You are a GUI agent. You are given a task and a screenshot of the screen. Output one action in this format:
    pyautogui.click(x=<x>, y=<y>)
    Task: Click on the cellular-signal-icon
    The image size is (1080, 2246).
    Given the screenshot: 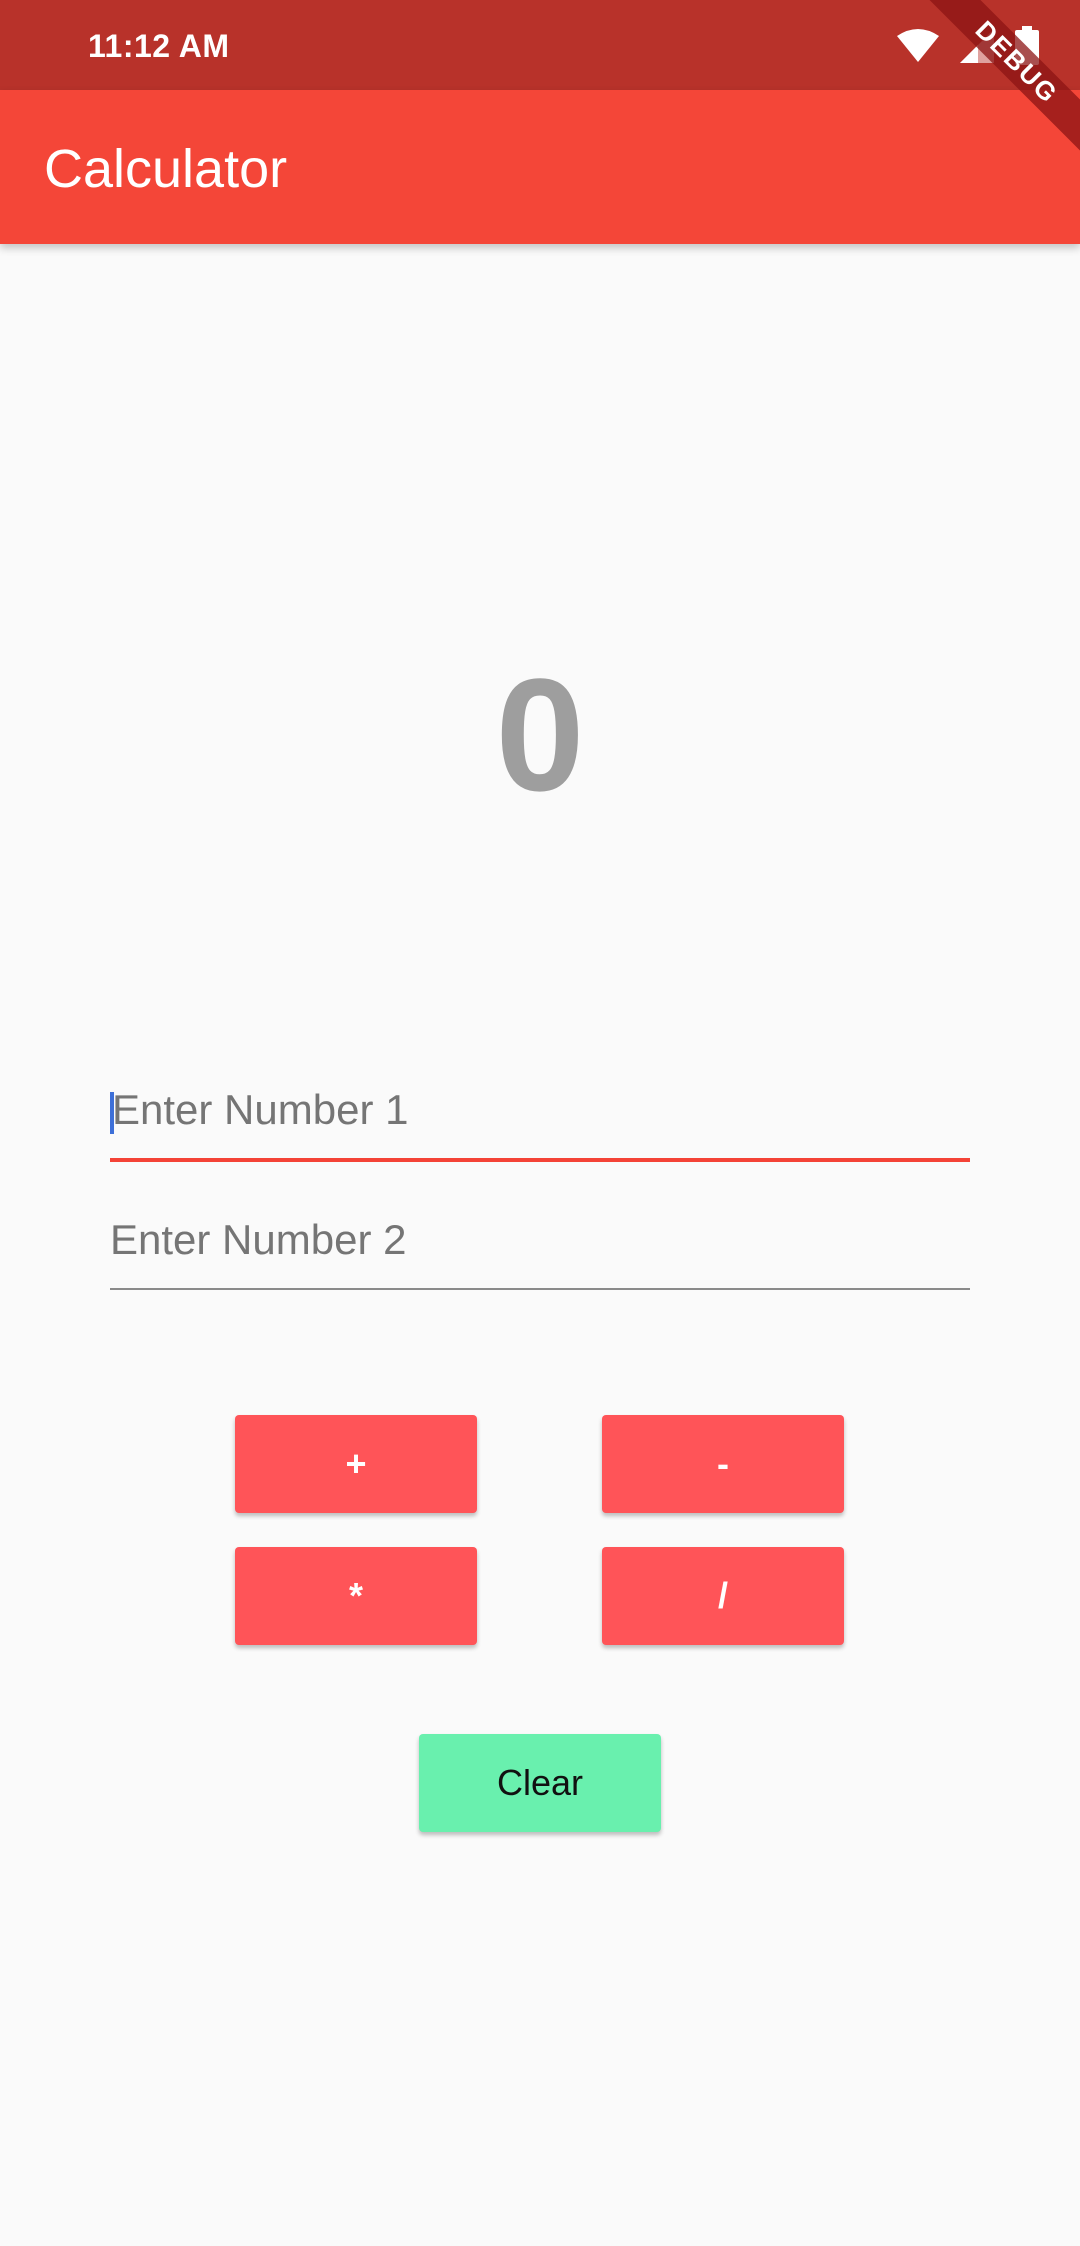 What is the action you would take?
    pyautogui.click(x=977, y=46)
    